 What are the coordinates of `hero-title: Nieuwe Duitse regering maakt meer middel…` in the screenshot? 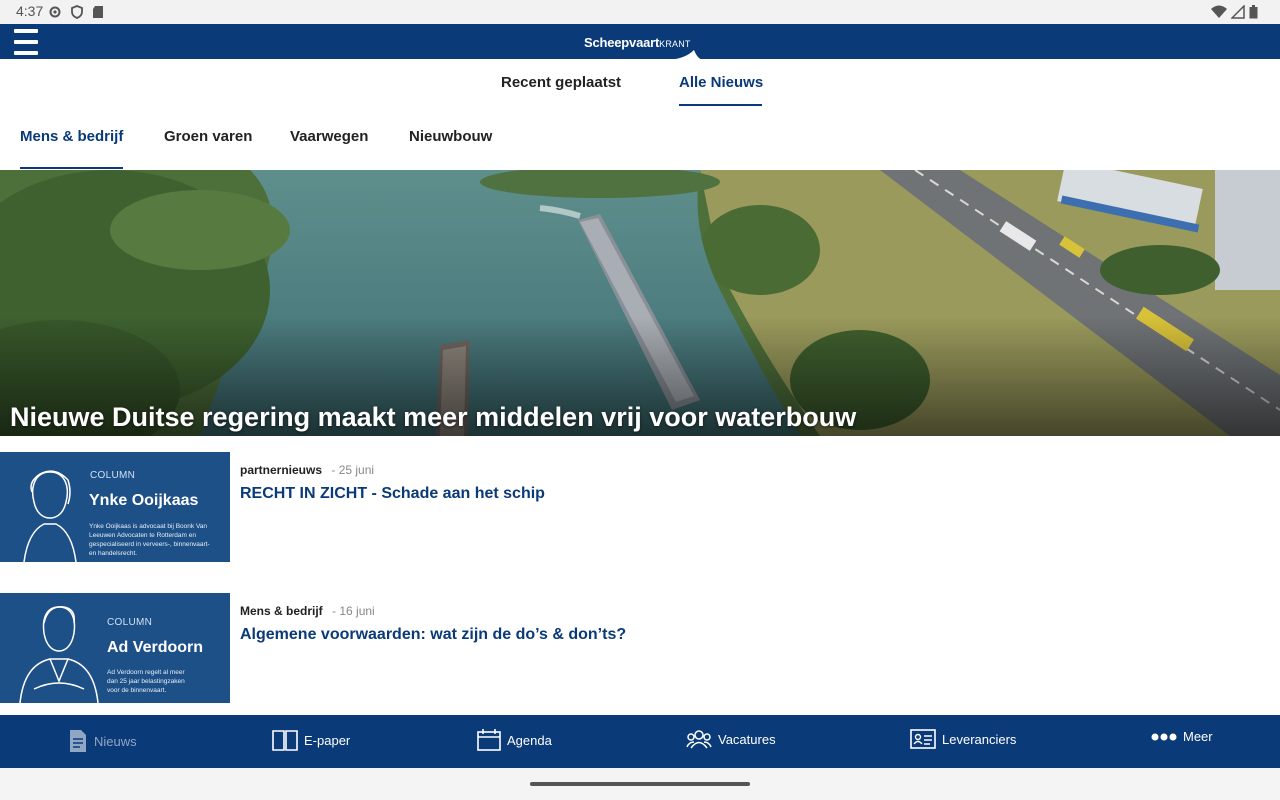 It's located at (433, 417).